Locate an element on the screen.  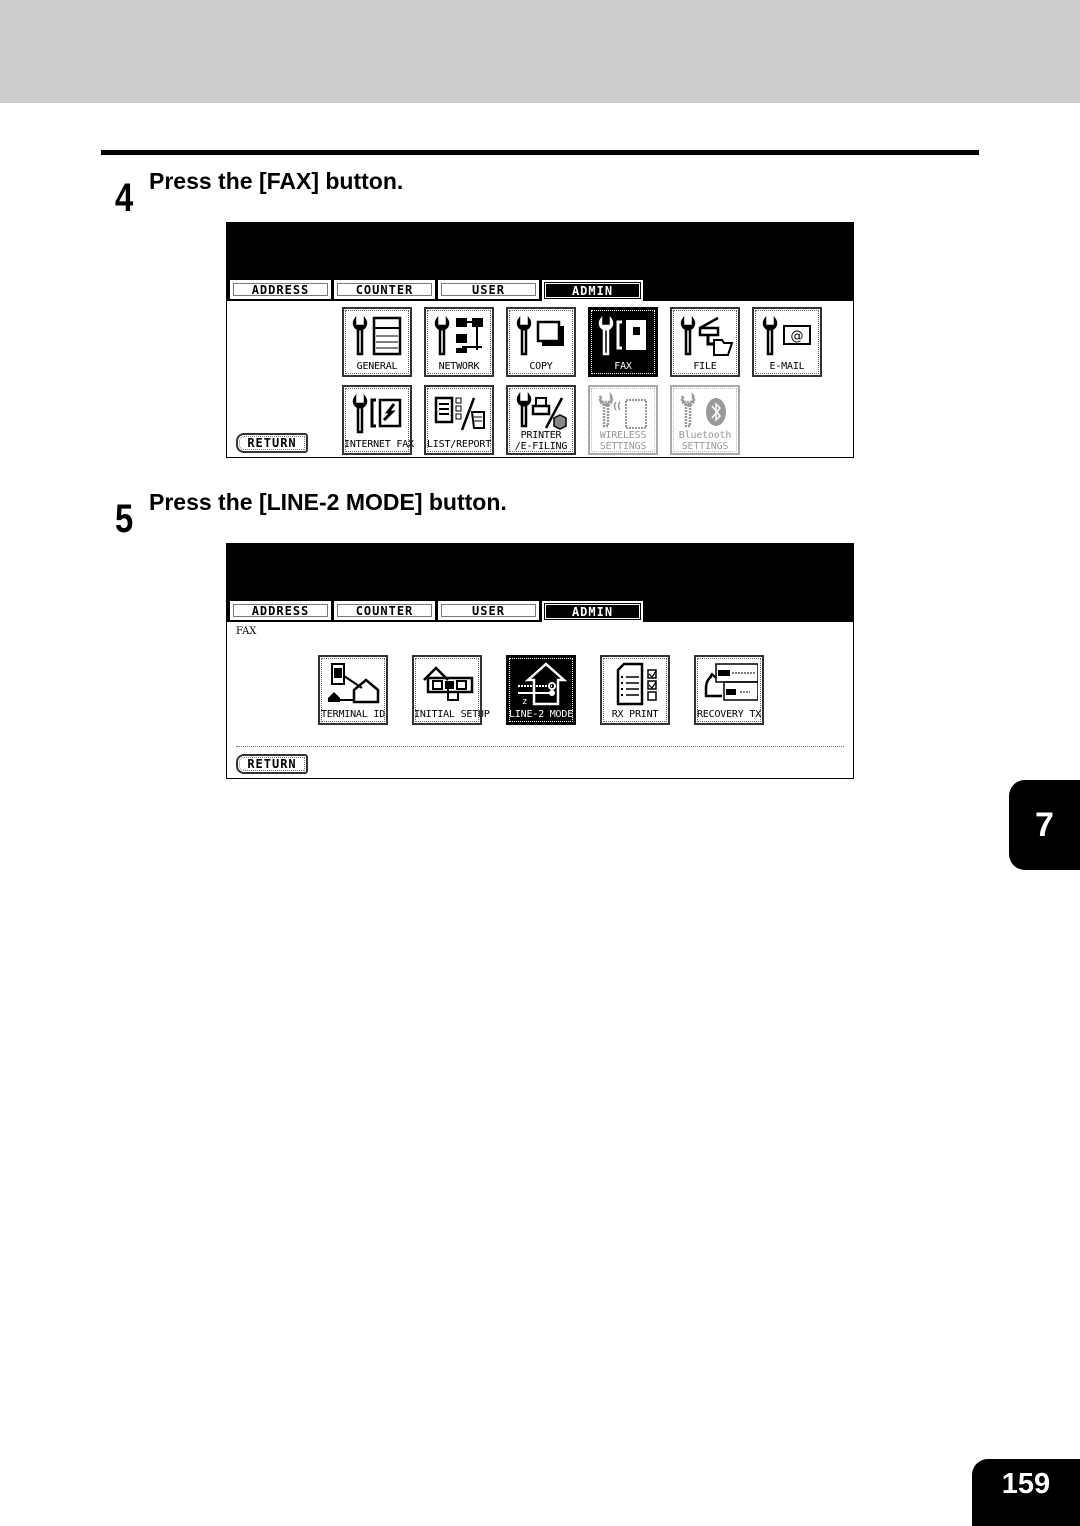
wrench-fax-icon is located at coordinates (622, 335).